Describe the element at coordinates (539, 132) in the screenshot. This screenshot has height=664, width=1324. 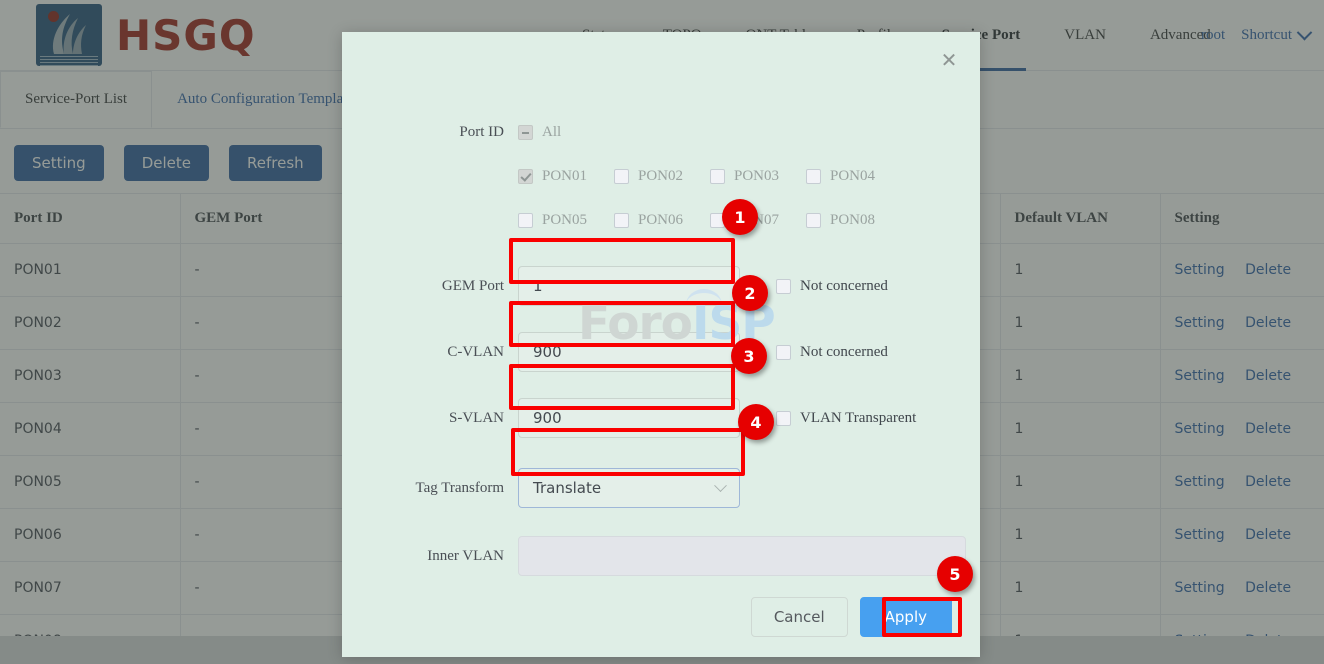
I see `checkbox-all-ports: All` at that location.